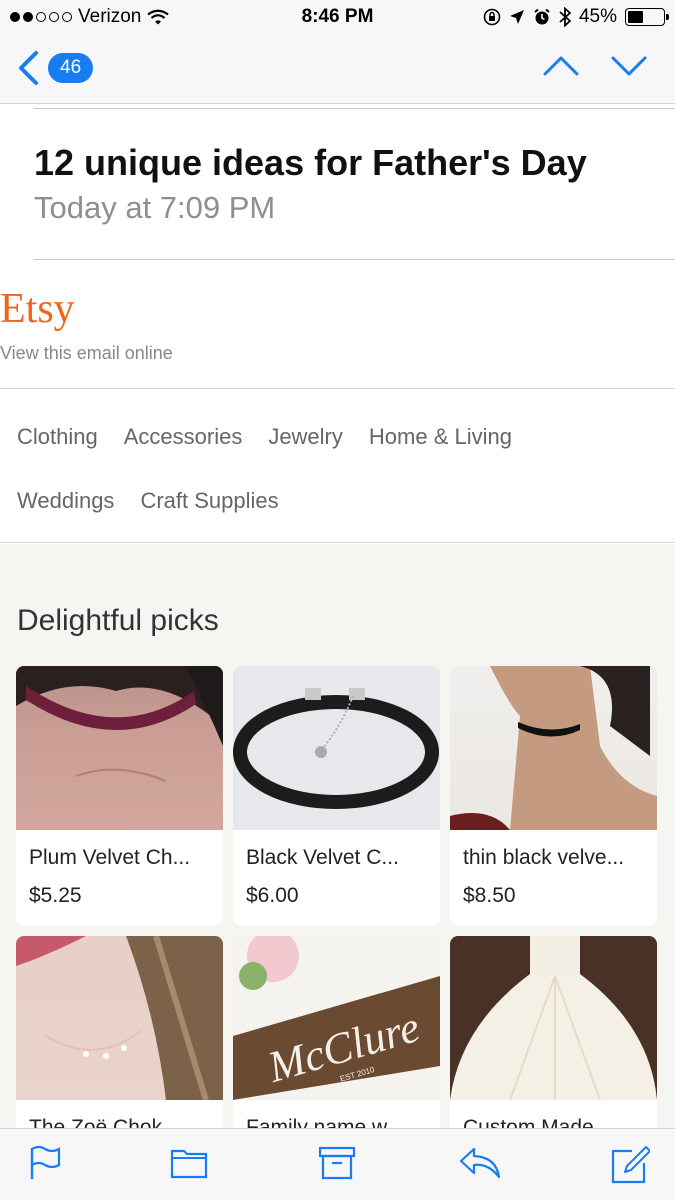  I want to click on etsy-logo: Etsy, so click(37, 309).